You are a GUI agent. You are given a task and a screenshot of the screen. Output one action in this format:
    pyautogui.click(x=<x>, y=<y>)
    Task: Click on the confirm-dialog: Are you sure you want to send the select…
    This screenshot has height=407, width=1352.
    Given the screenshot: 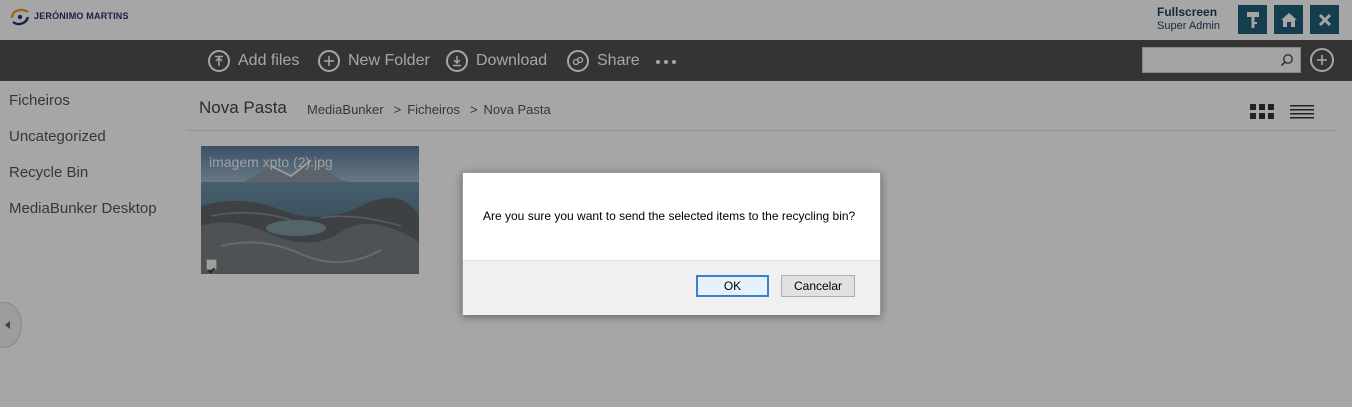 What is the action you would take?
    pyautogui.click(x=671, y=243)
    